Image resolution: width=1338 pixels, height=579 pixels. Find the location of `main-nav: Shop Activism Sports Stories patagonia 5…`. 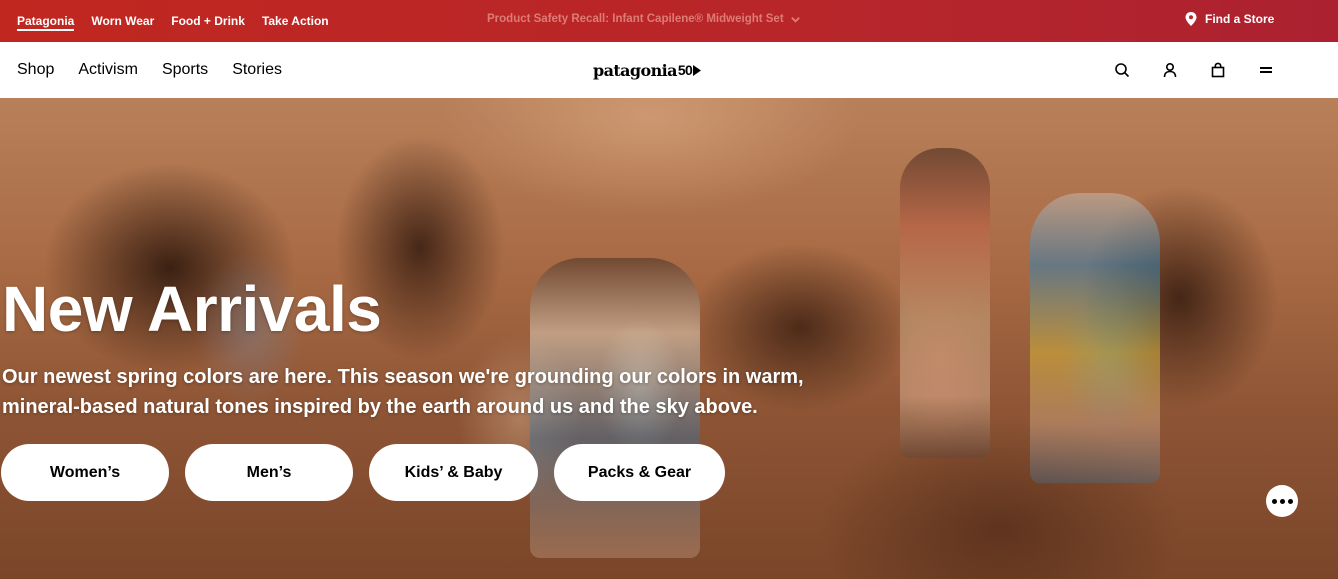

main-nav: Shop Activism Sports Stories patagonia 5… is located at coordinates (669, 70).